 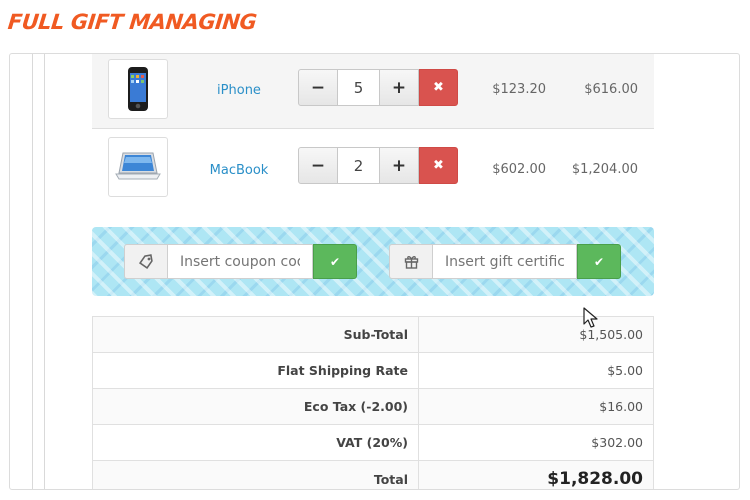 What do you see at coordinates (410, 261) in the screenshot?
I see `gift-icon` at bounding box center [410, 261].